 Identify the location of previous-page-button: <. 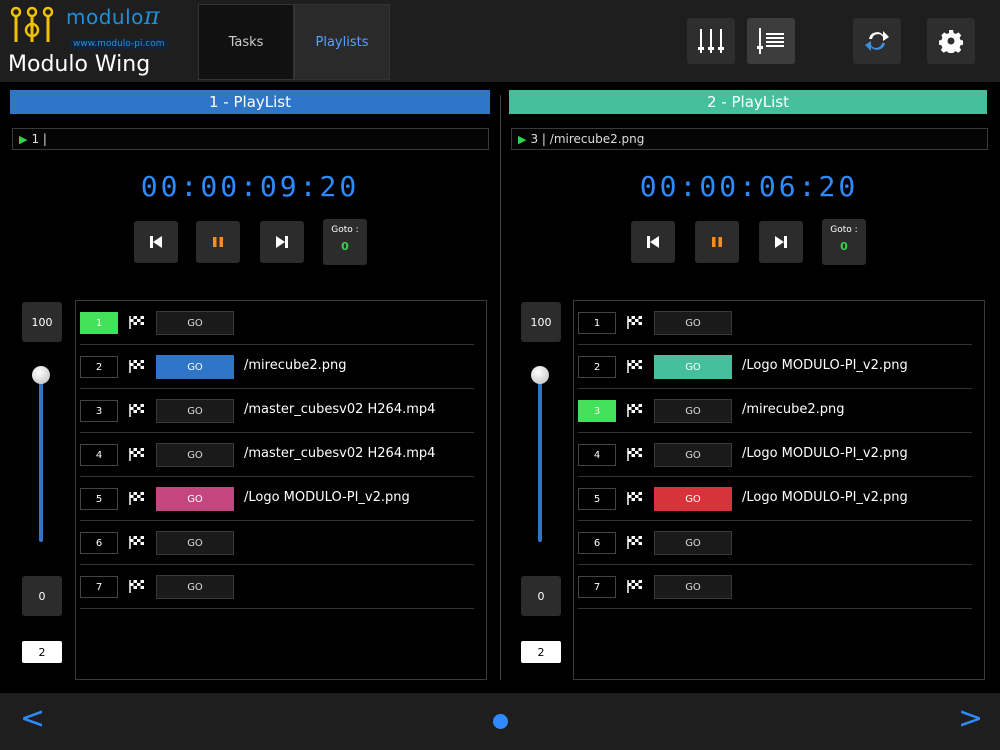
(32, 718).